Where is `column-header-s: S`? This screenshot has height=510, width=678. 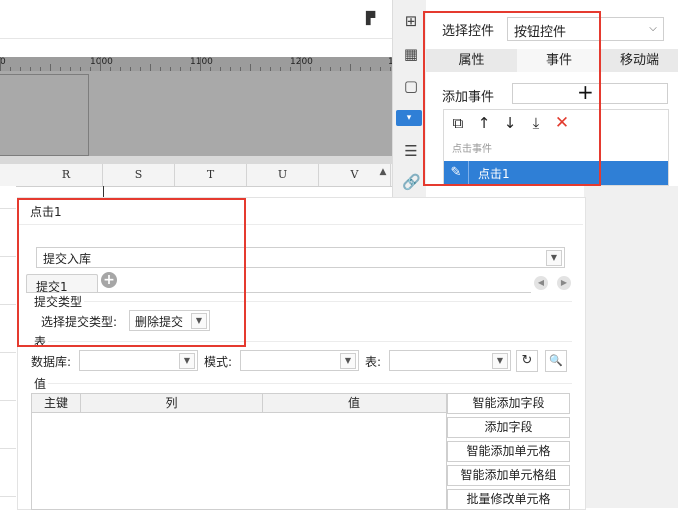 column-header-s: S is located at coordinates (139, 175).